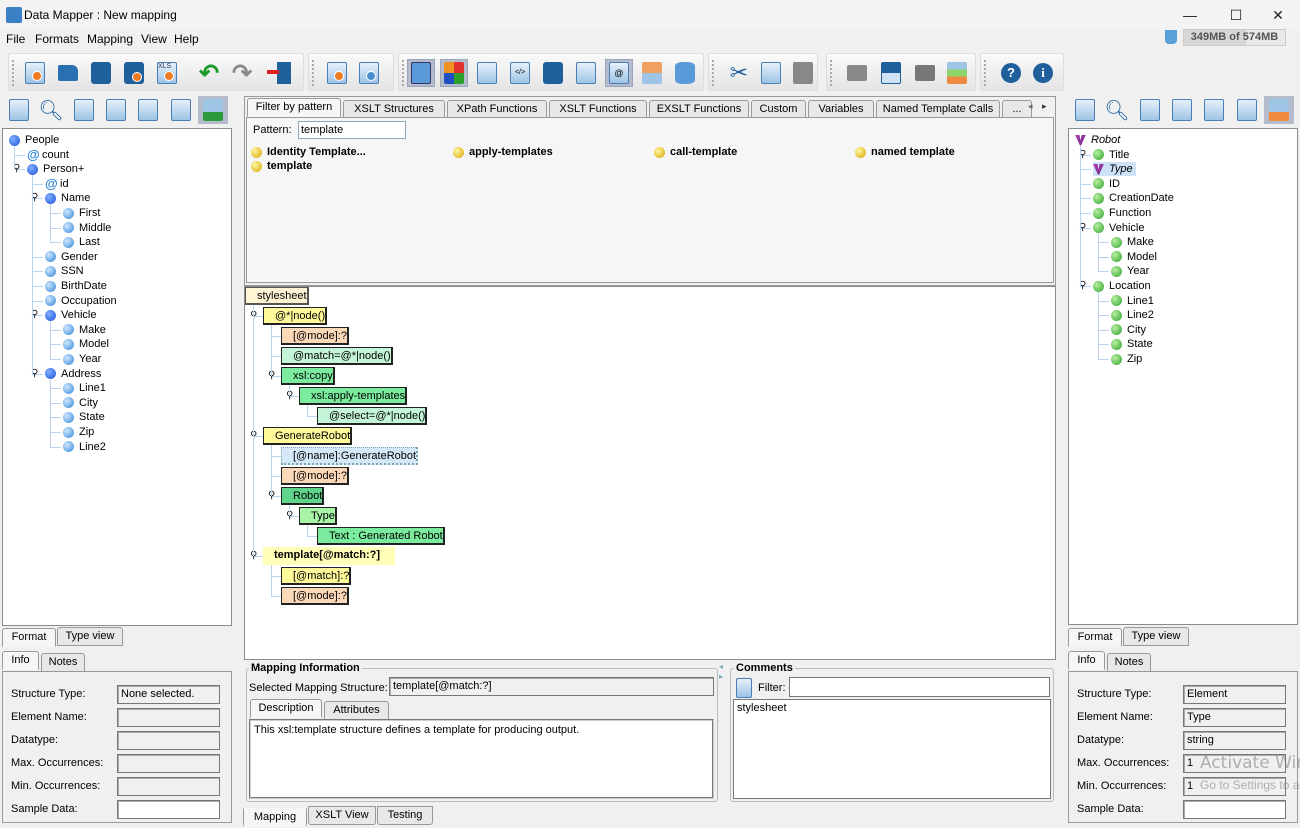 The width and height of the screenshot is (1300, 828). What do you see at coordinates (86, 344) in the screenshot?
I see `tree-node: Model` at bounding box center [86, 344].